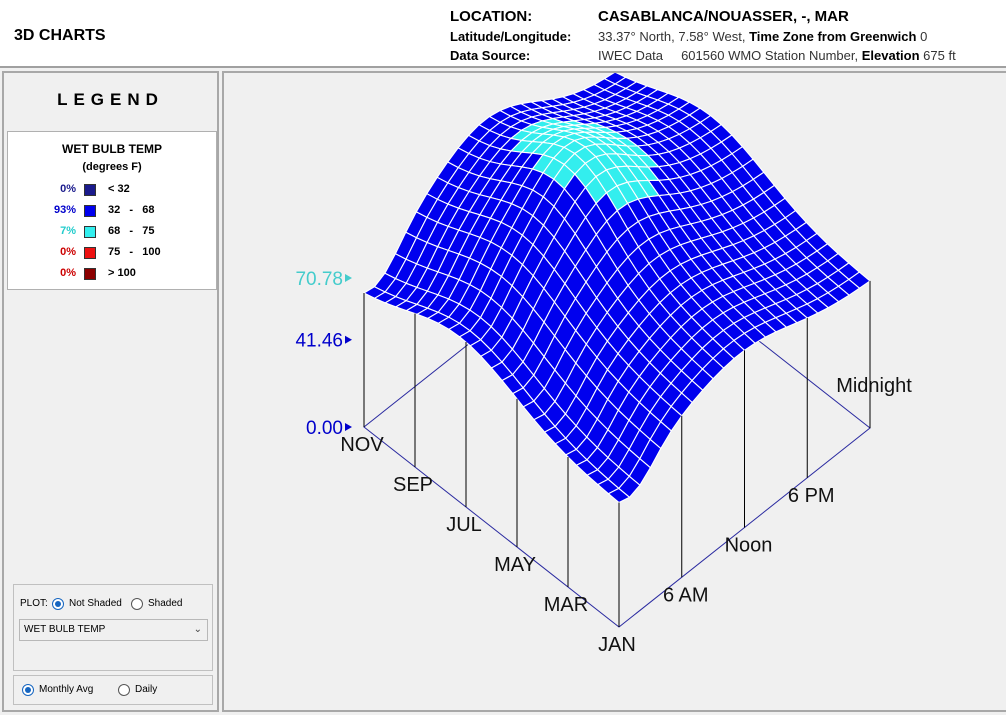  Describe the element at coordinates (95, 603) in the screenshot. I see `not-shaded-label: Not Shaded` at that location.